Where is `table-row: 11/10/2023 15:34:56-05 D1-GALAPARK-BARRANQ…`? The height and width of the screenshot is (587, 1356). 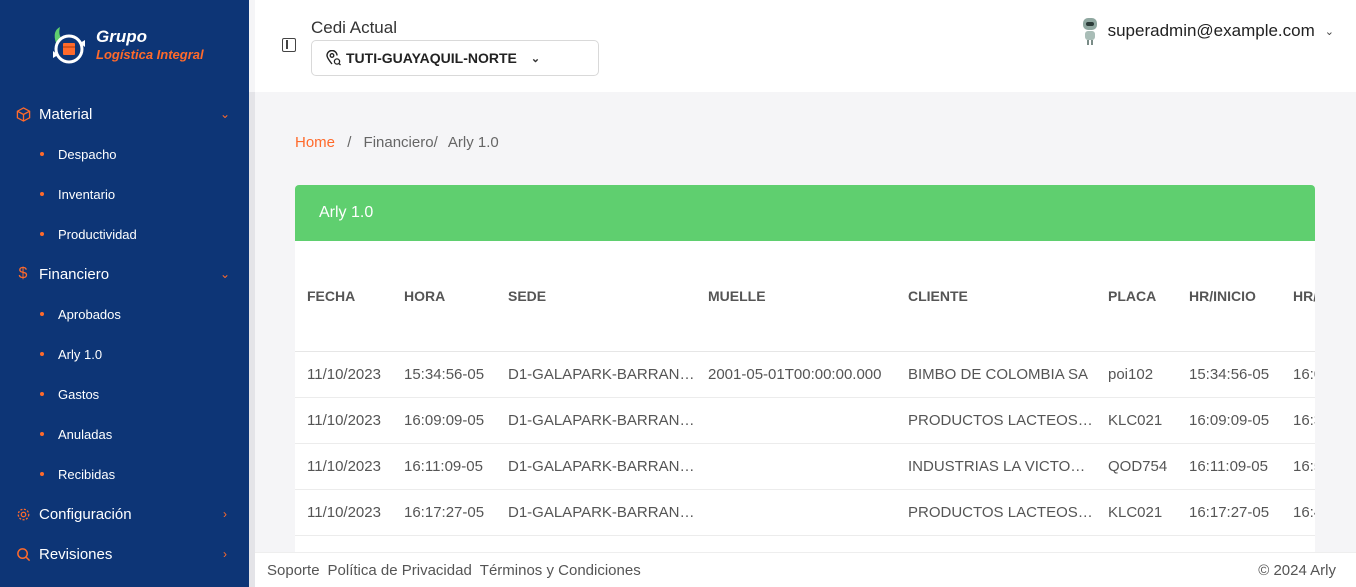
table-row: 11/10/2023 15:34:56-05 D1-GALAPARK-BARRANQ… is located at coordinates (805, 374).